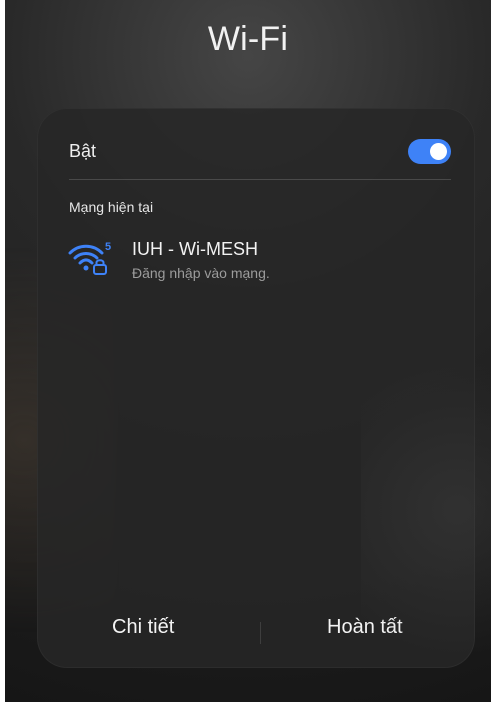  Describe the element at coordinates (365, 627) in the screenshot. I see `done-button: Hoàn tất` at that location.